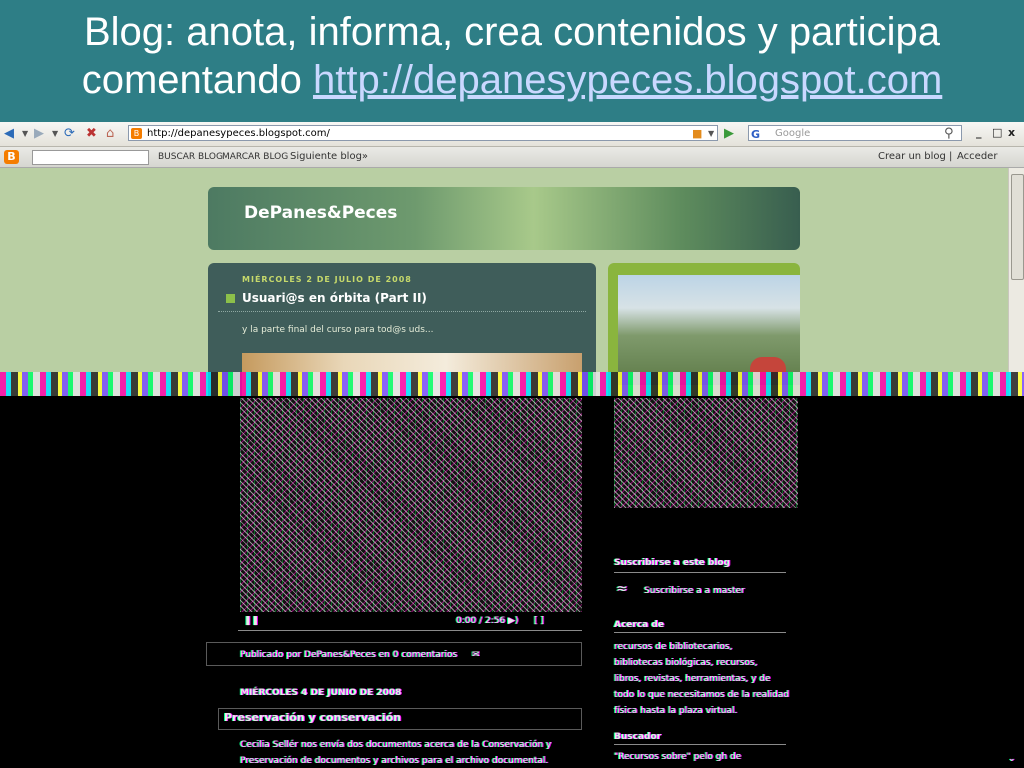 This screenshot has width=1024, height=768. Describe the element at coordinates (25, 134) in the screenshot. I see `back-dropdown-icon: ▼` at that location.